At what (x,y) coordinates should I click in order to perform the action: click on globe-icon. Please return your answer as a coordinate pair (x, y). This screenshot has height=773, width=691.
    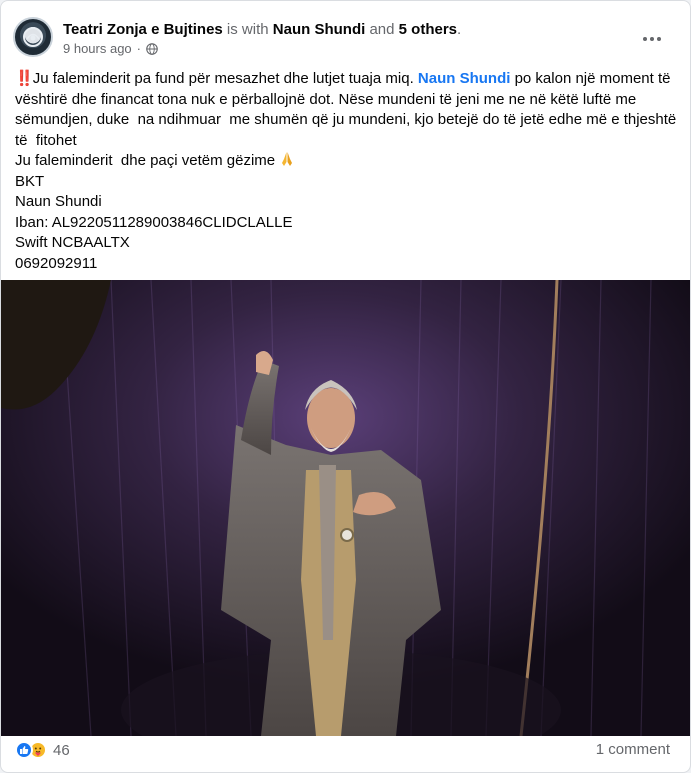
    Looking at the image, I should click on (152, 48).